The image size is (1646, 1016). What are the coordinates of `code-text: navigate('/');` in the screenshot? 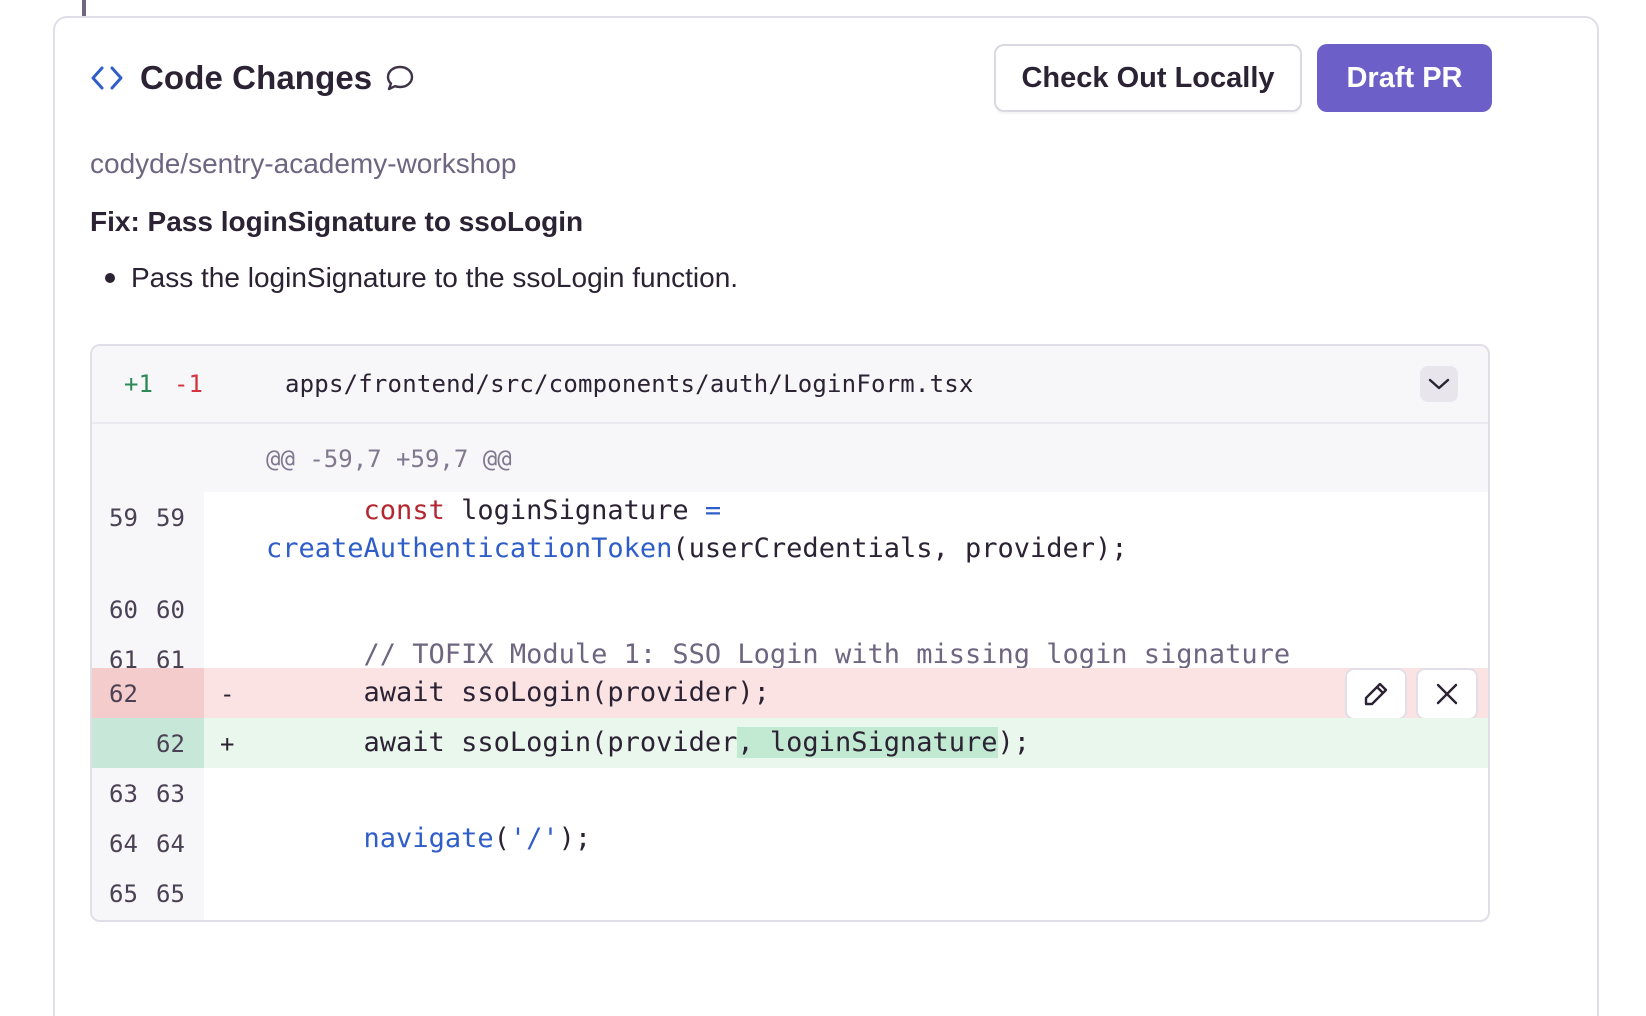 It's located at (429, 839).